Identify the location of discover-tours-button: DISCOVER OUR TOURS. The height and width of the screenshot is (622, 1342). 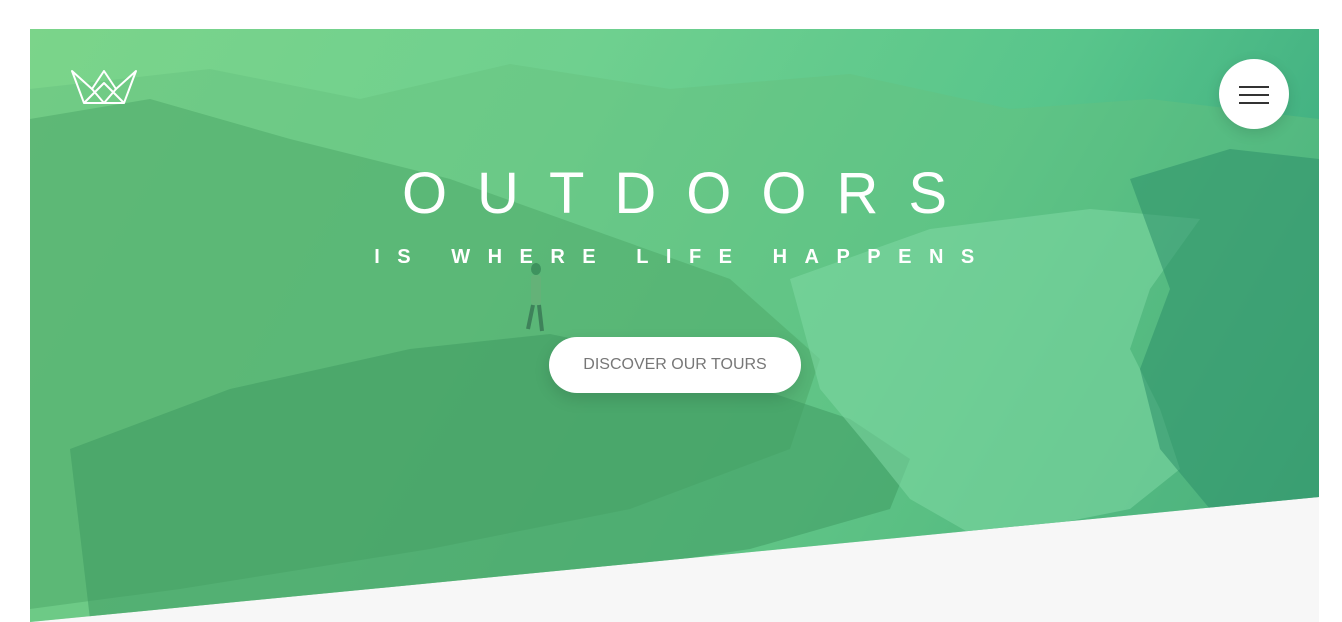
(675, 365).